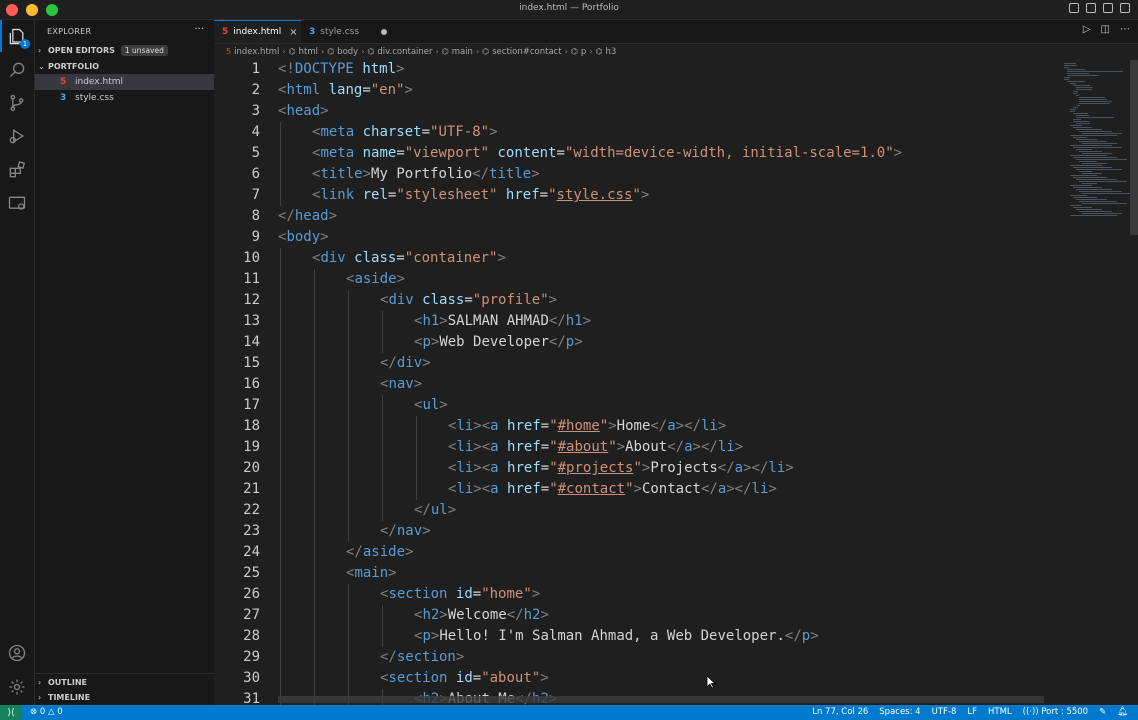  Describe the element at coordinates (124, 82) in the screenshot. I see `file-index-html: 5 index.html` at that location.